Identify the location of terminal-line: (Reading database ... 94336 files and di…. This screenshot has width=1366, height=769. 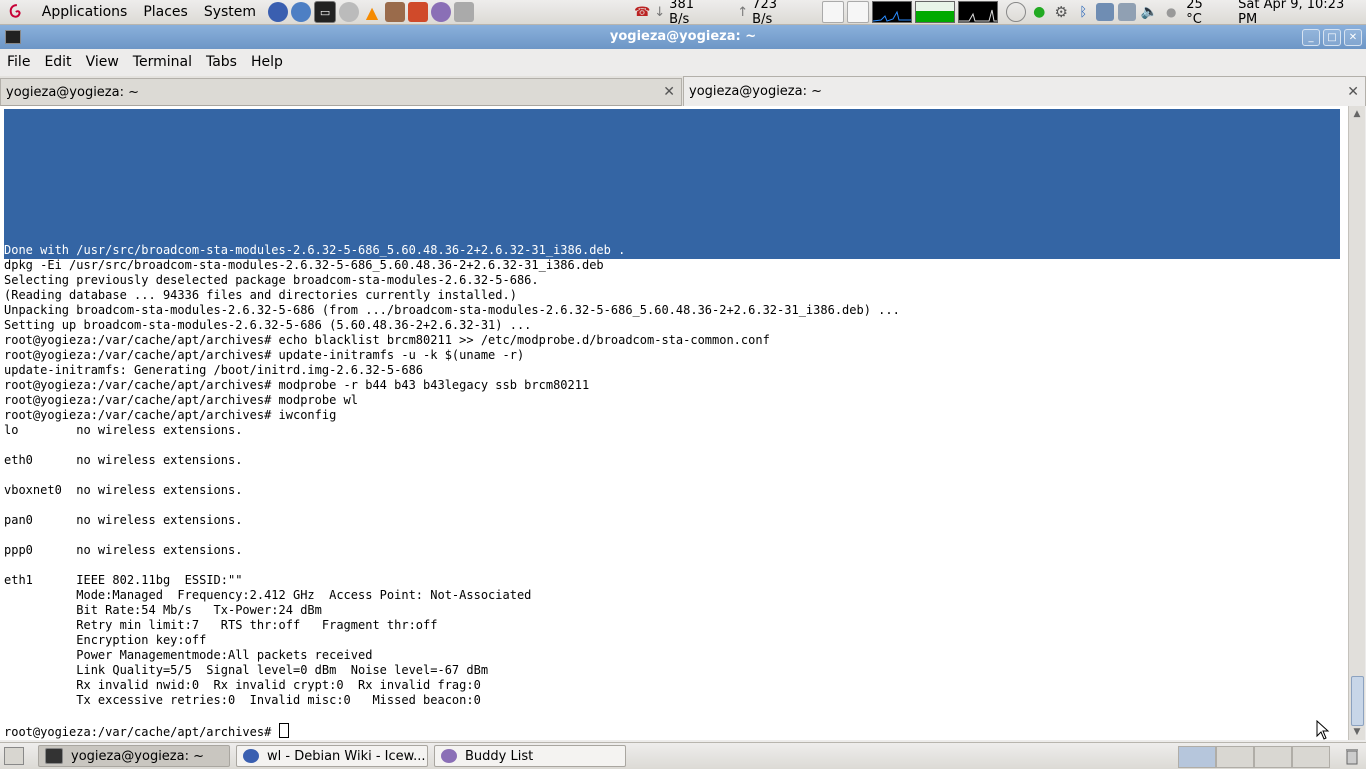
(260, 295).